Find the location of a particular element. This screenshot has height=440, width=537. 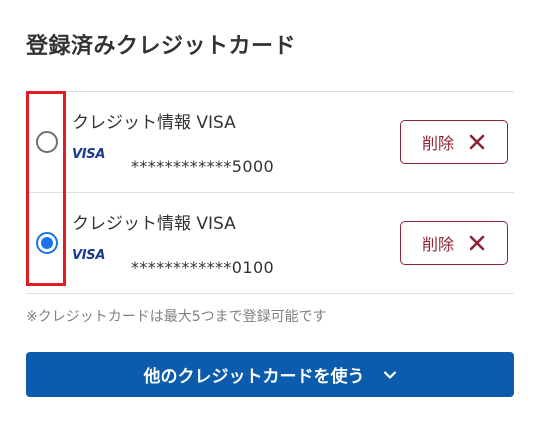

page-title: 登録済みクレジットカード is located at coordinates (161, 46).